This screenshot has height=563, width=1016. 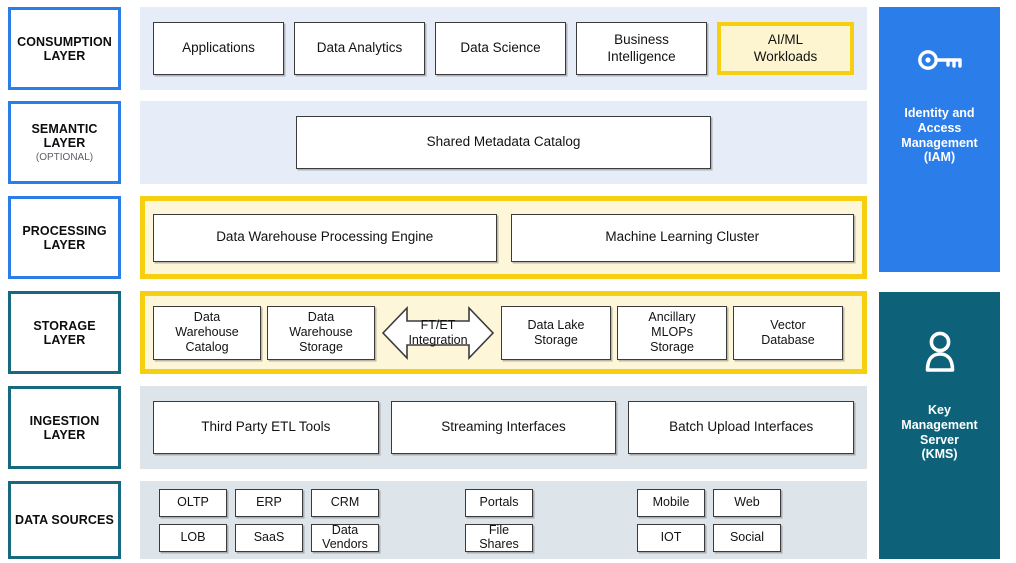 I want to click on layer-label-processing: PROCESSING LAYER, so click(x=64, y=237).